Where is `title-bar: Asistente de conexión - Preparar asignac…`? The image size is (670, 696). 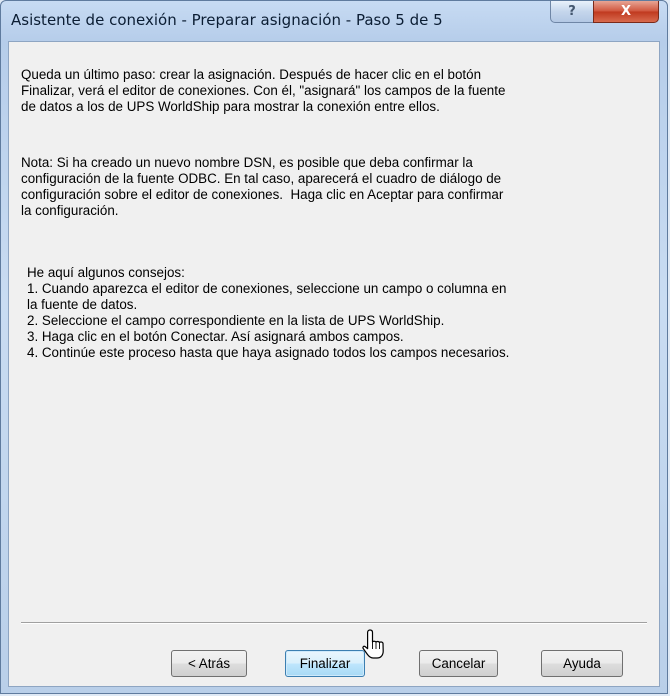
title-bar: Asistente de conexión - Preparar asignac… is located at coordinates (334, 21).